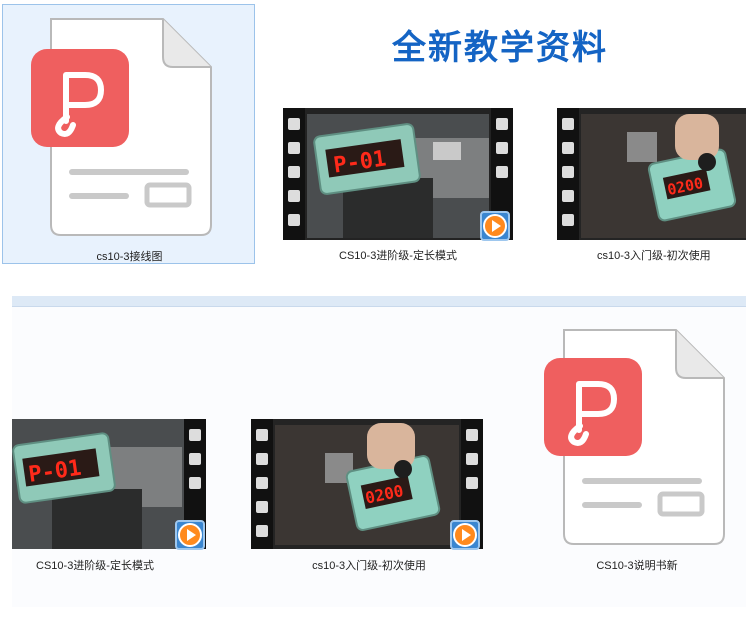 This screenshot has width=746, height=638. Describe the element at coordinates (129, 257) in the screenshot. I see `file-name: cs10-3接线图` at that location.